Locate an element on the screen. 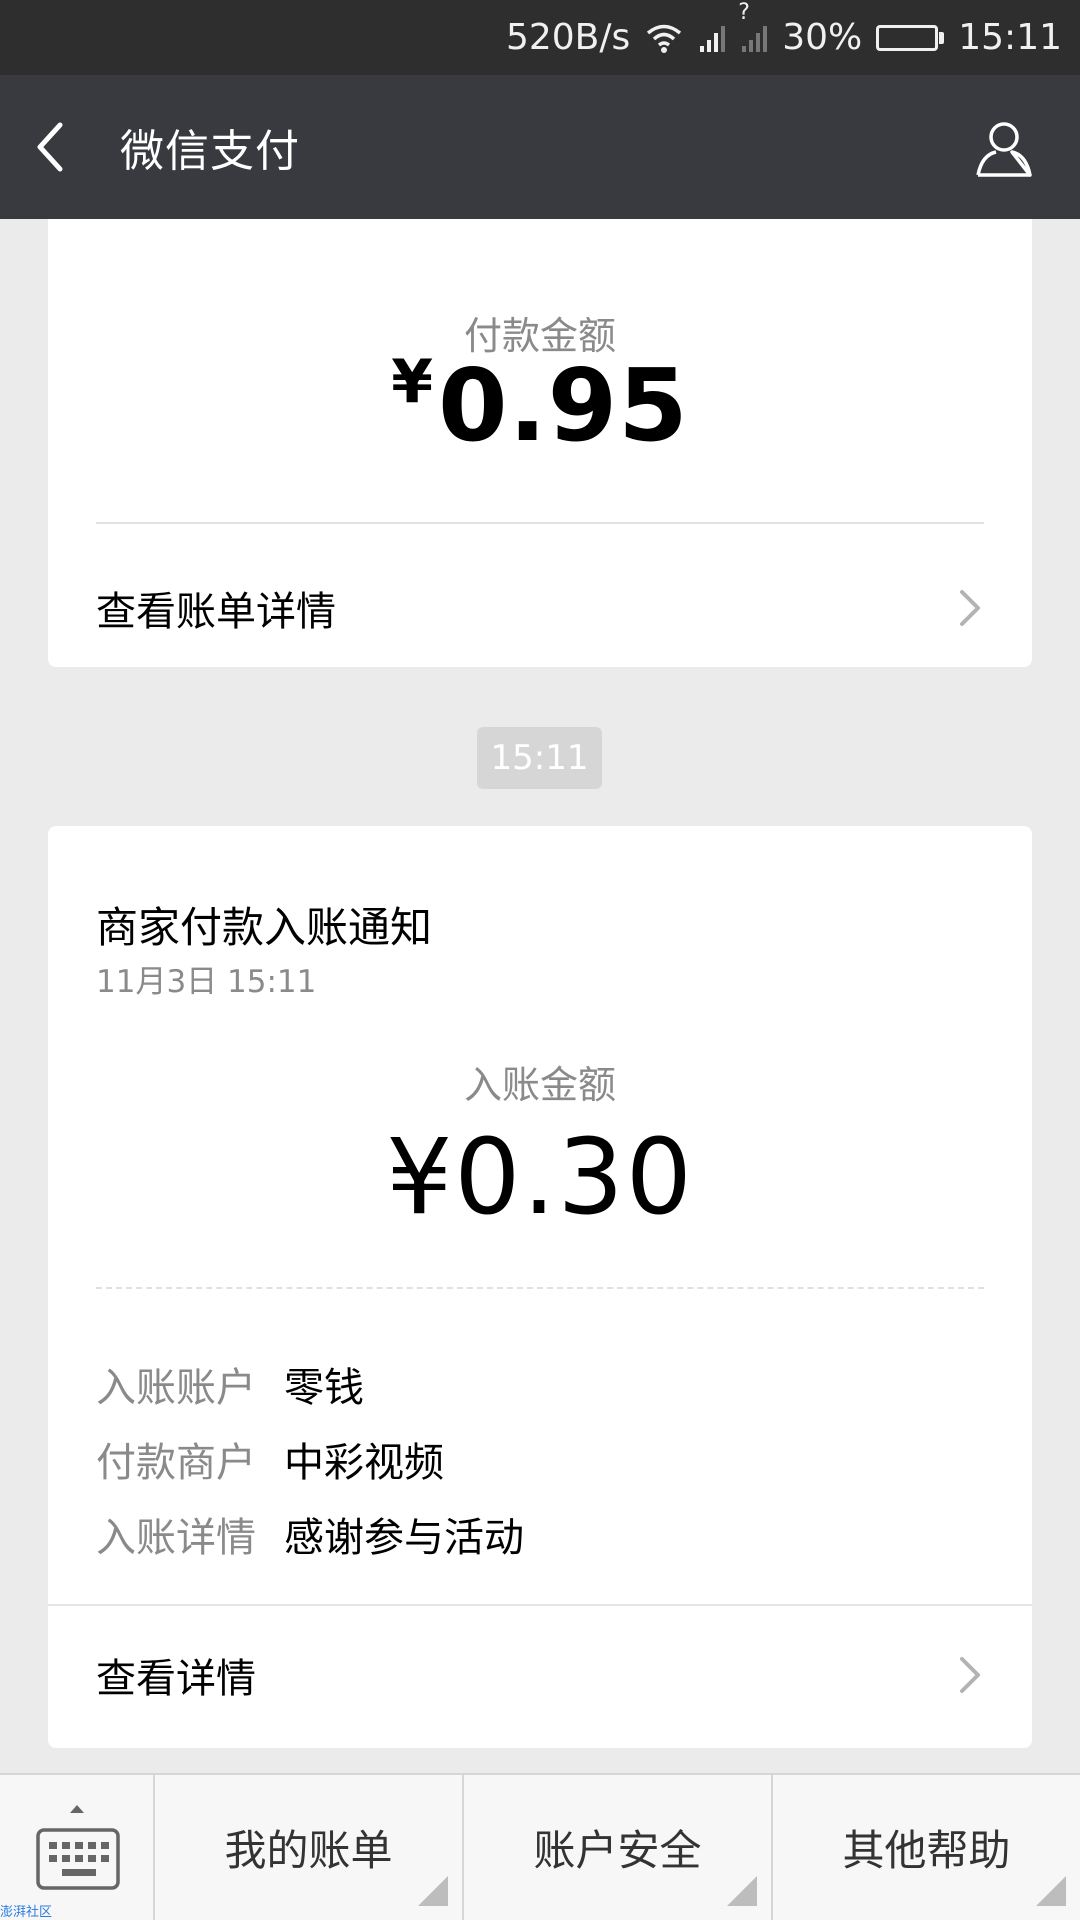  detail-row: 入账账户 零钱 is located at coordinates (310, 1383).